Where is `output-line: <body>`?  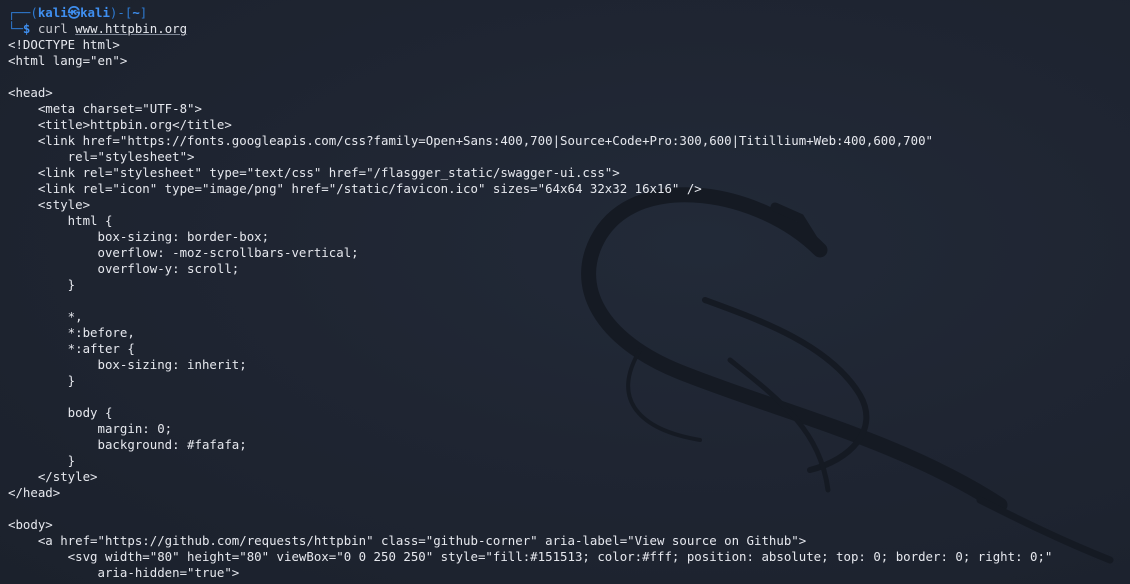 output-line: <body> is located at coordinates (30, 524).